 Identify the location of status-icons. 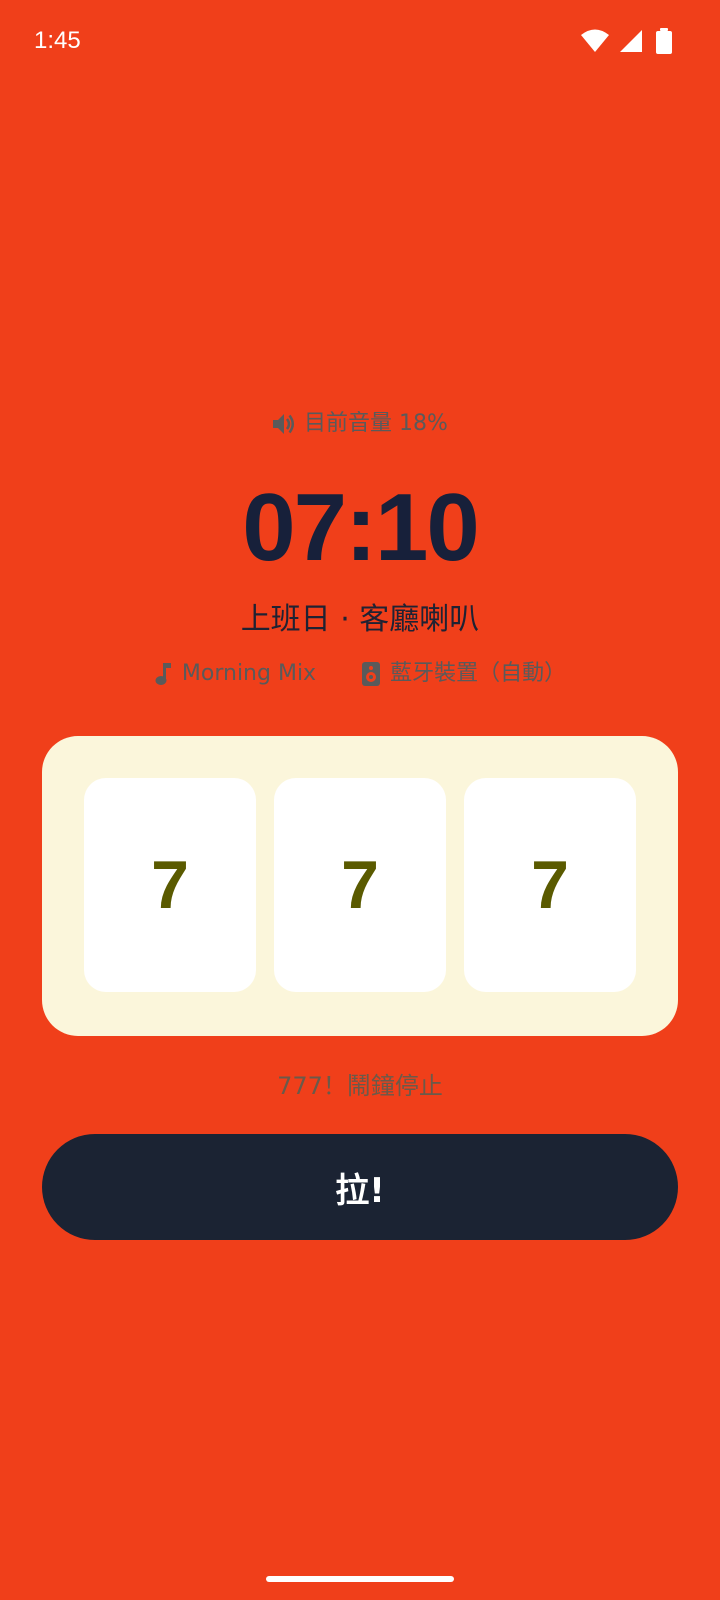
(635, 42).